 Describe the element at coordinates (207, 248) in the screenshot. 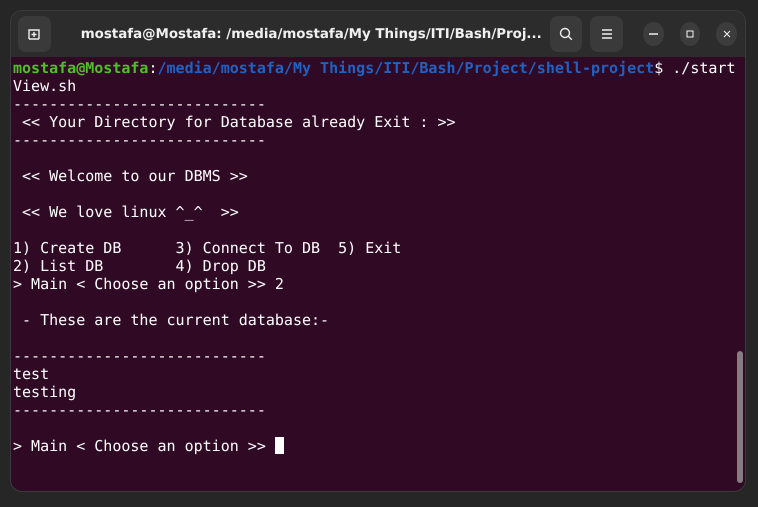

I see `terminal-line: 1) Create DB 3) Connect To DB 5) Exit` at that location.